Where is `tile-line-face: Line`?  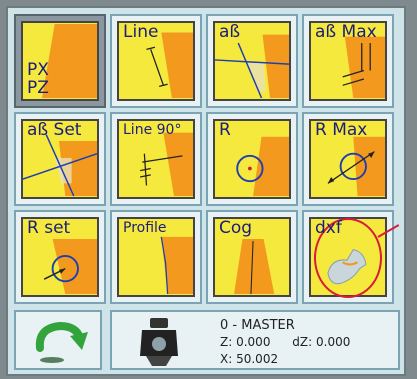 tile-line-face: Line is located at coordinates (156, 61).